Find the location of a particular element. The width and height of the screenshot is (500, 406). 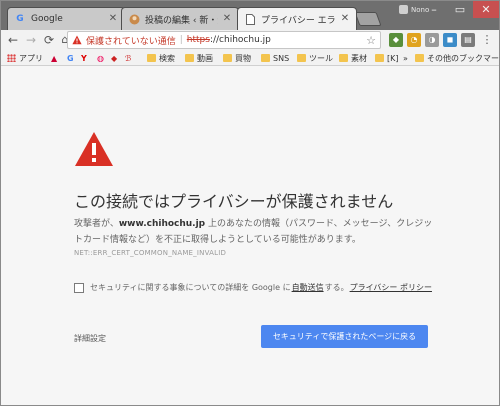

bookmark-icon-only: ◆ is located at coordinates (114, 58).